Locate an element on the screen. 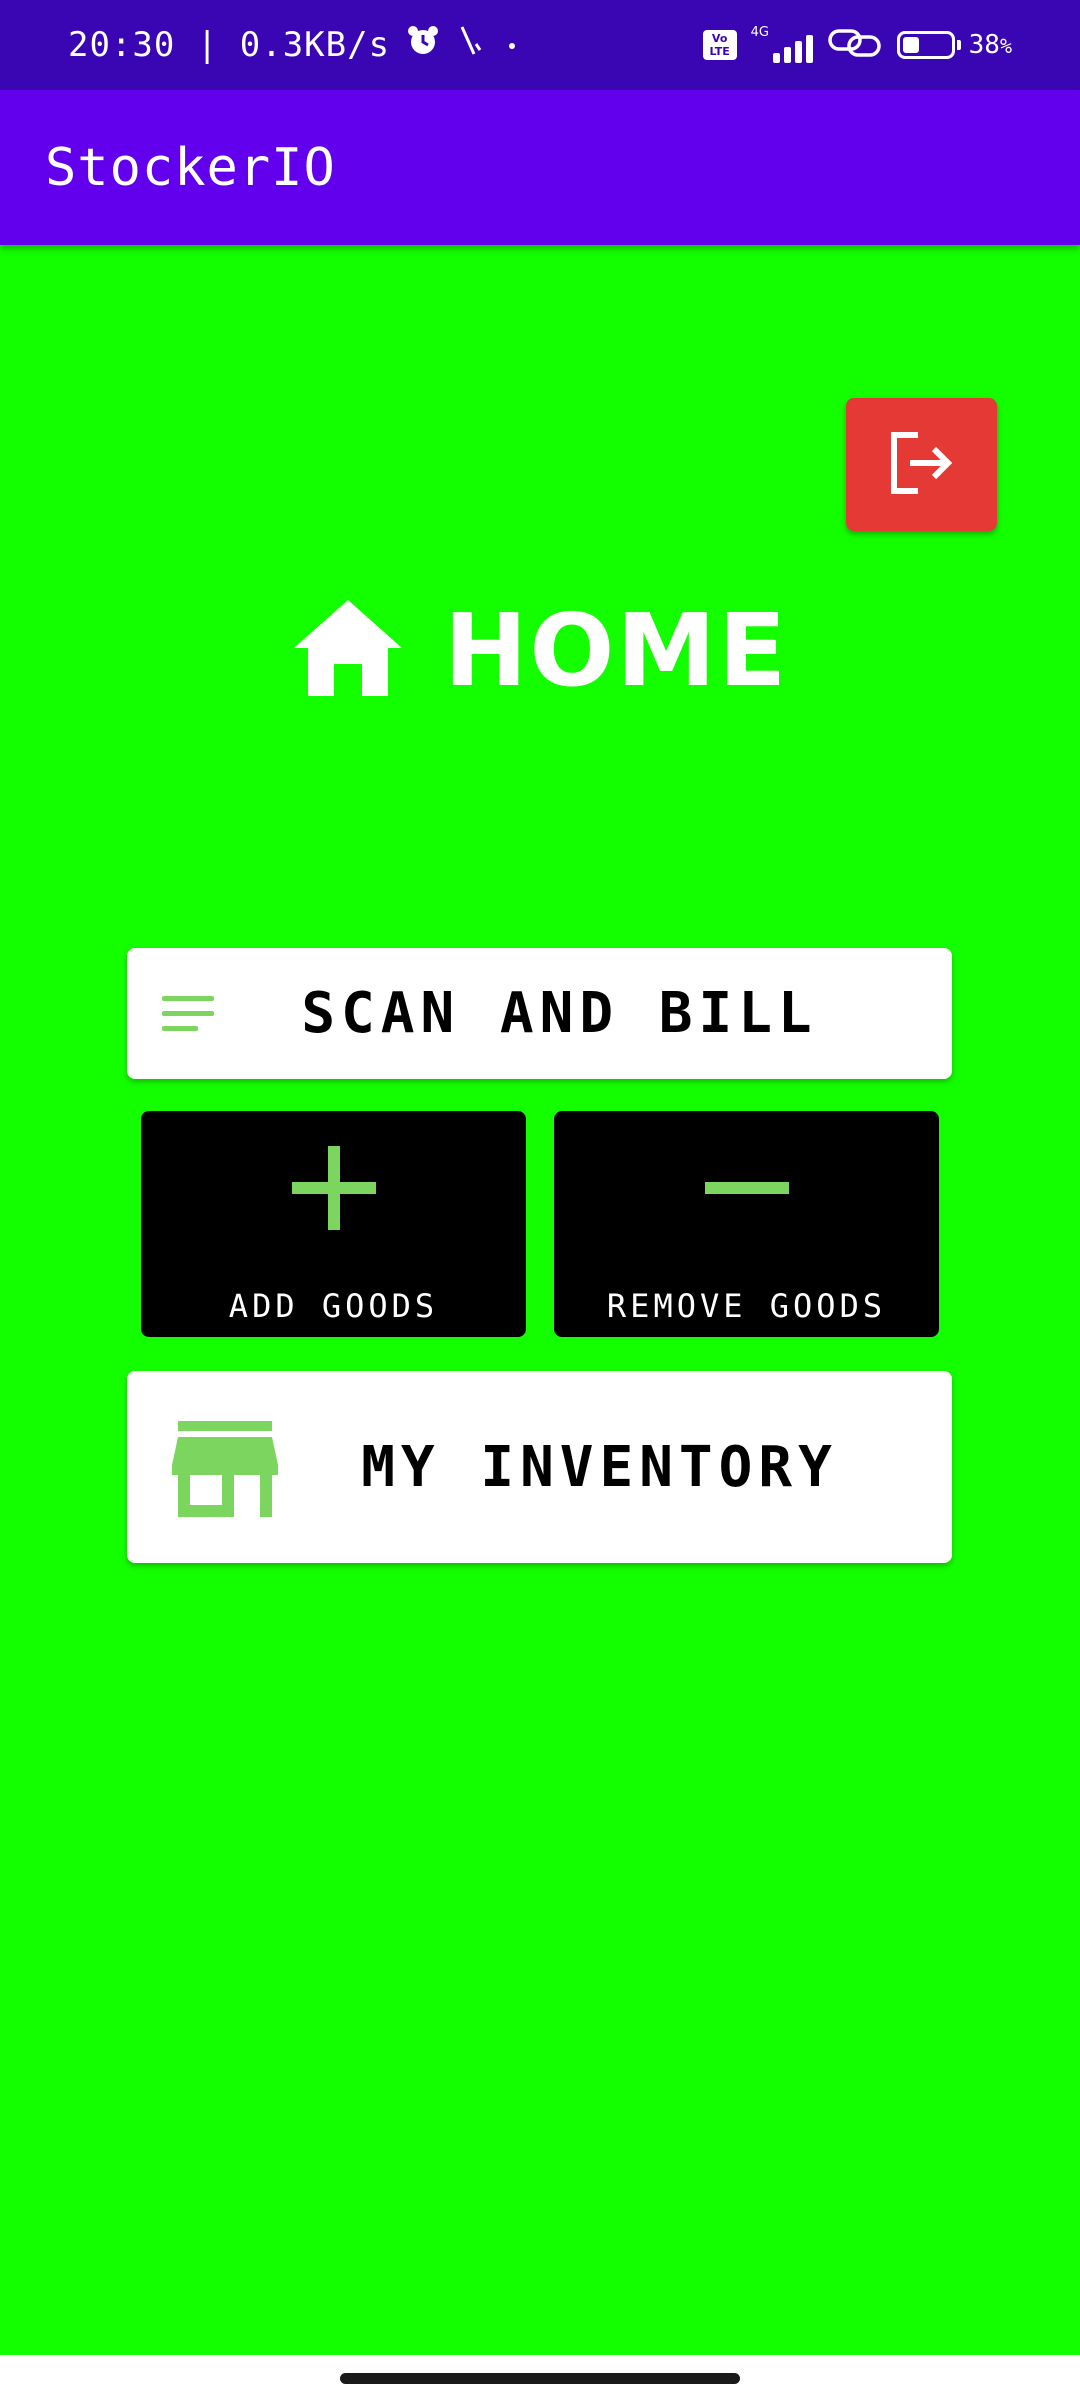 This screenshot has height=2400, width=1080. status-time-speed: 20:30 | 0.3KB/s is located at coordinates (229, 45).